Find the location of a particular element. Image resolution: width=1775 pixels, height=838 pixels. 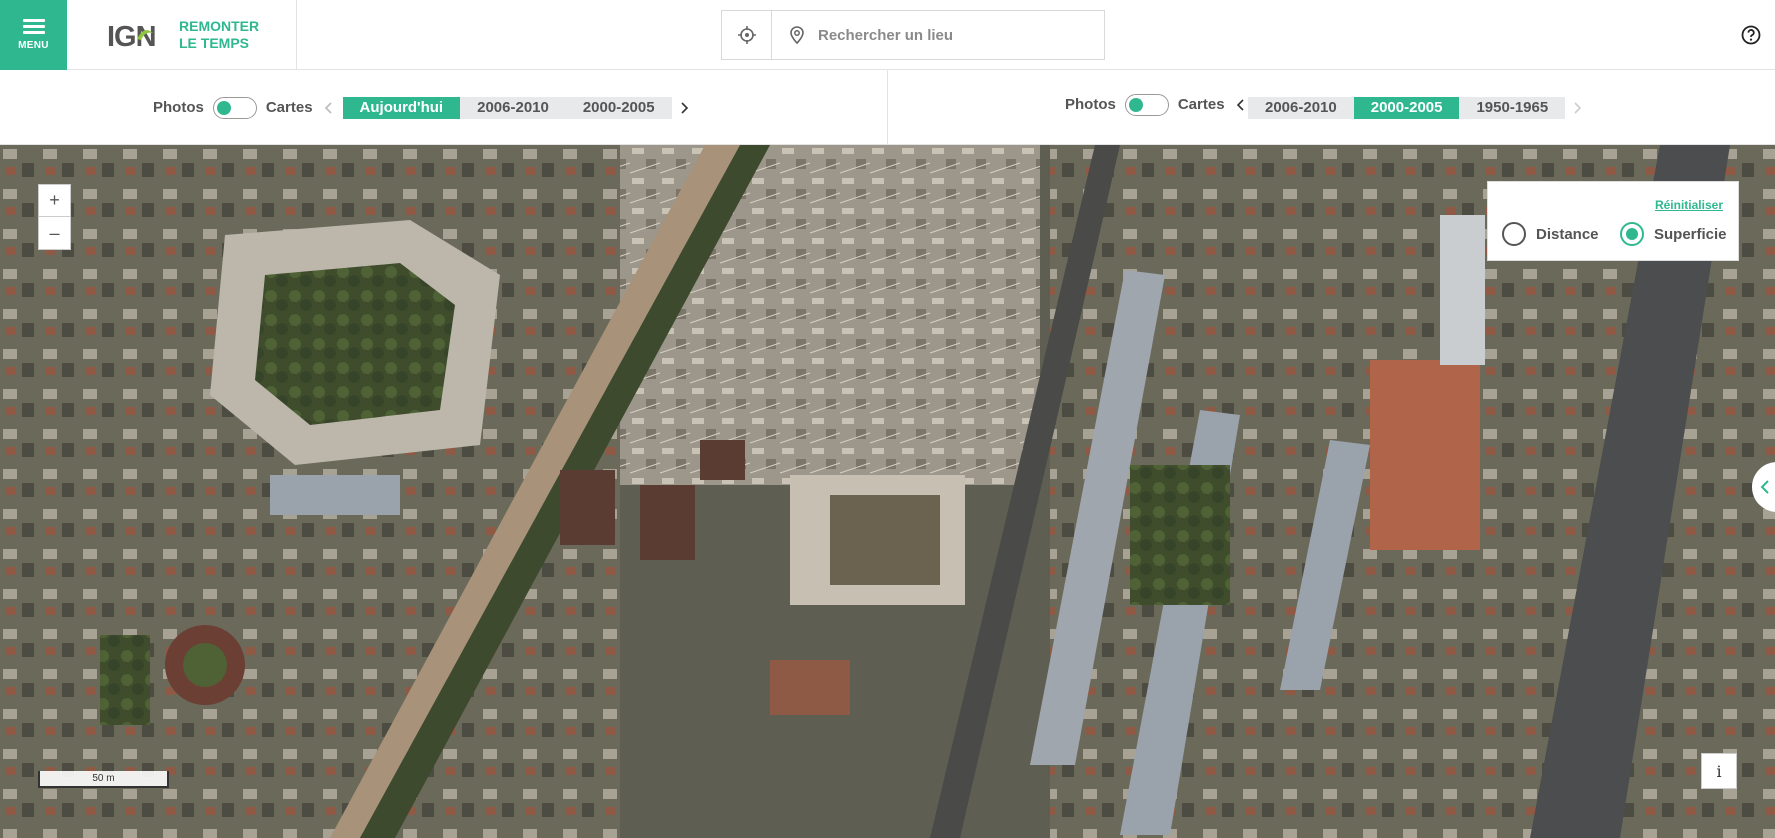

menu-button: MENU is located at coordinates (33, 35).